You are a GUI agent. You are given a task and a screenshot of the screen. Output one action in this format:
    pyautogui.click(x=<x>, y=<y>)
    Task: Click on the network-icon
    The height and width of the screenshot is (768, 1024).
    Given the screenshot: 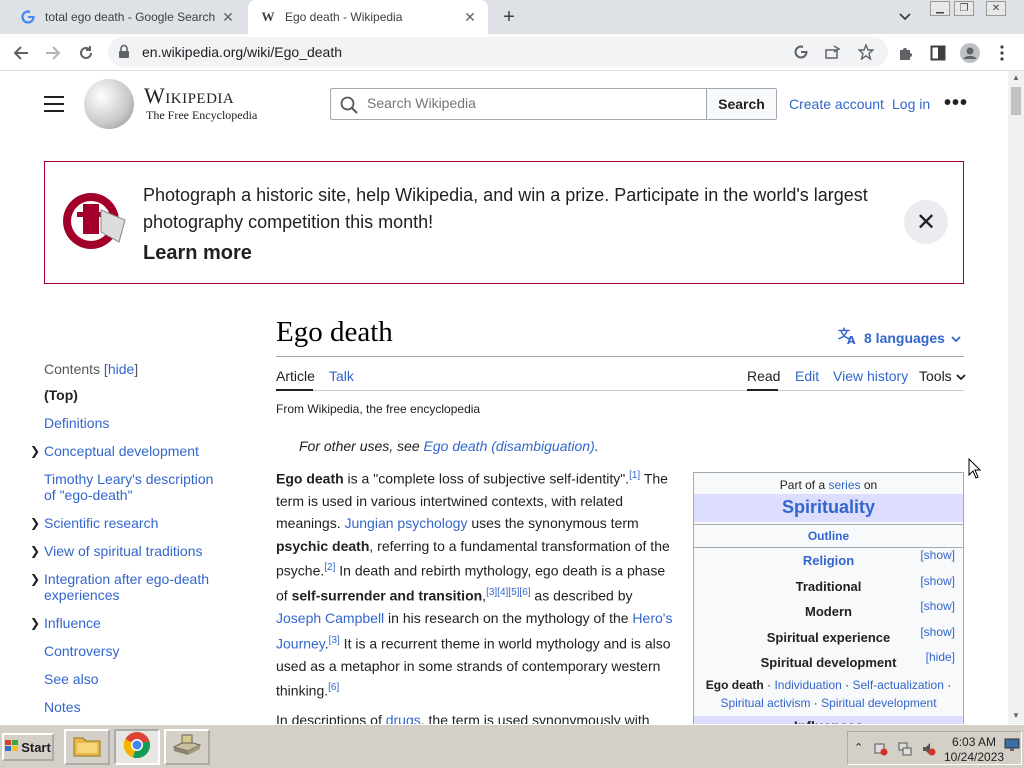 What is the action you would take?
    pyautogui.click(x=905, y=749)
    